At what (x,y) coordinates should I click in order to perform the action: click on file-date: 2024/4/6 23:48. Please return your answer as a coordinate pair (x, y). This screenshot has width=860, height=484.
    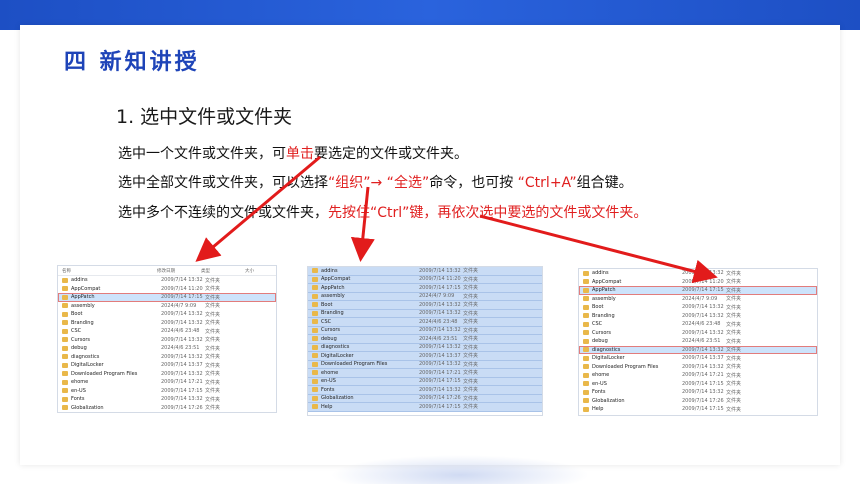
    Looking at the image, I should click on (701, 324).